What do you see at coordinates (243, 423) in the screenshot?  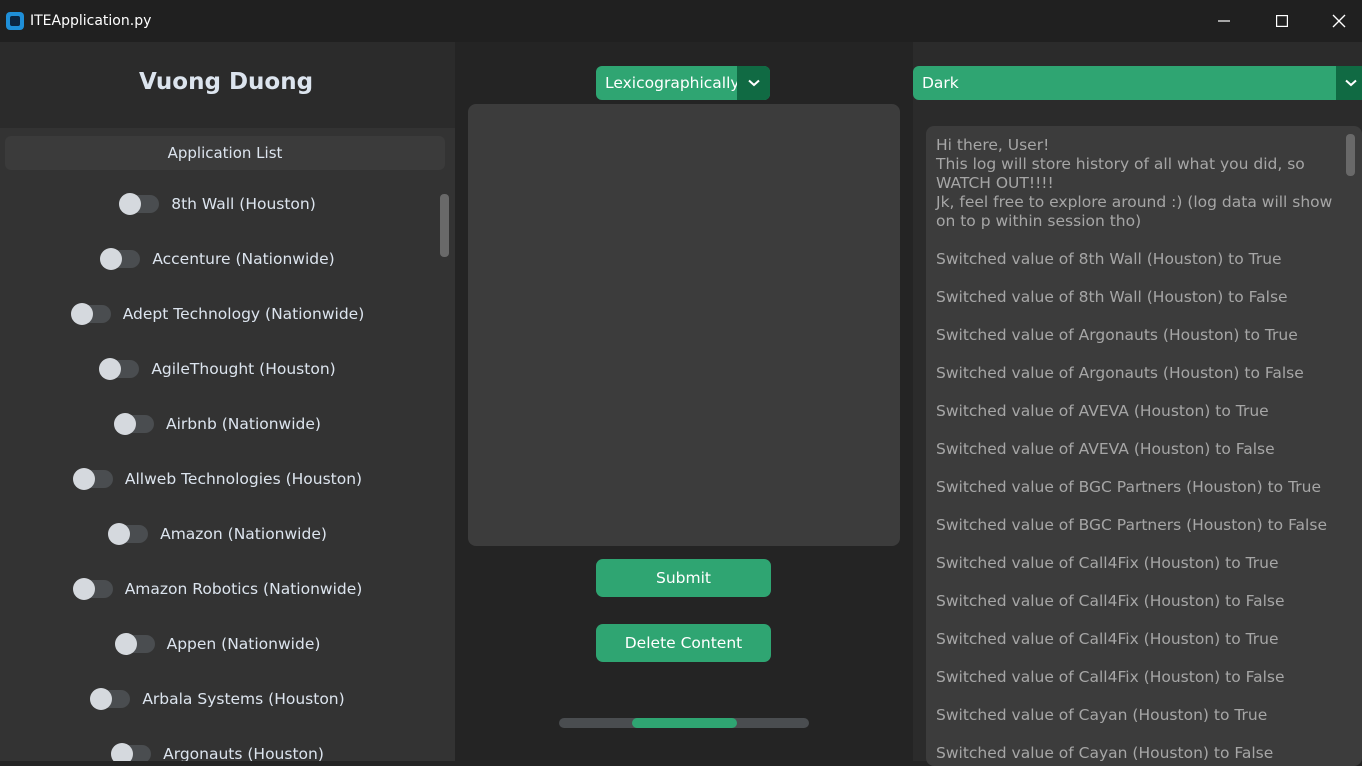 I see `list-item-label: Airbnb (Nationwide)` at bounding box center [243, 423].